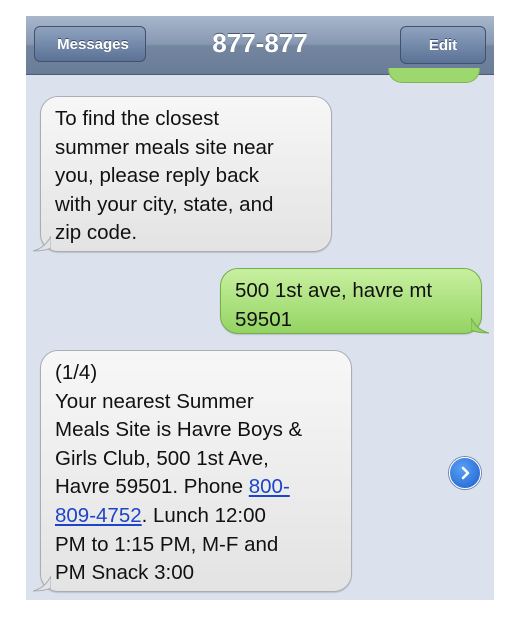  What do you see at coordinates (334, 305) in the screenshot?
I see `message-text: 500 1st ave, havre mt 59501` at bounding box center [334, 305].